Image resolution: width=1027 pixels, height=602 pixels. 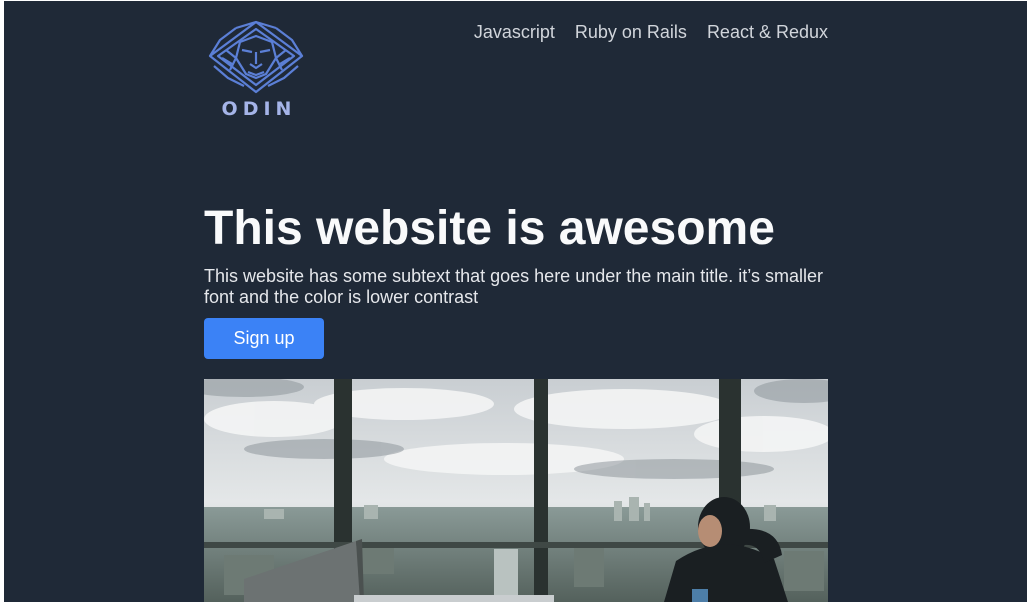 What do you see at coordinates (264, 338) in the screenshot?
I see `sign-up-button: Sign up` at bounding box center [264, 338].